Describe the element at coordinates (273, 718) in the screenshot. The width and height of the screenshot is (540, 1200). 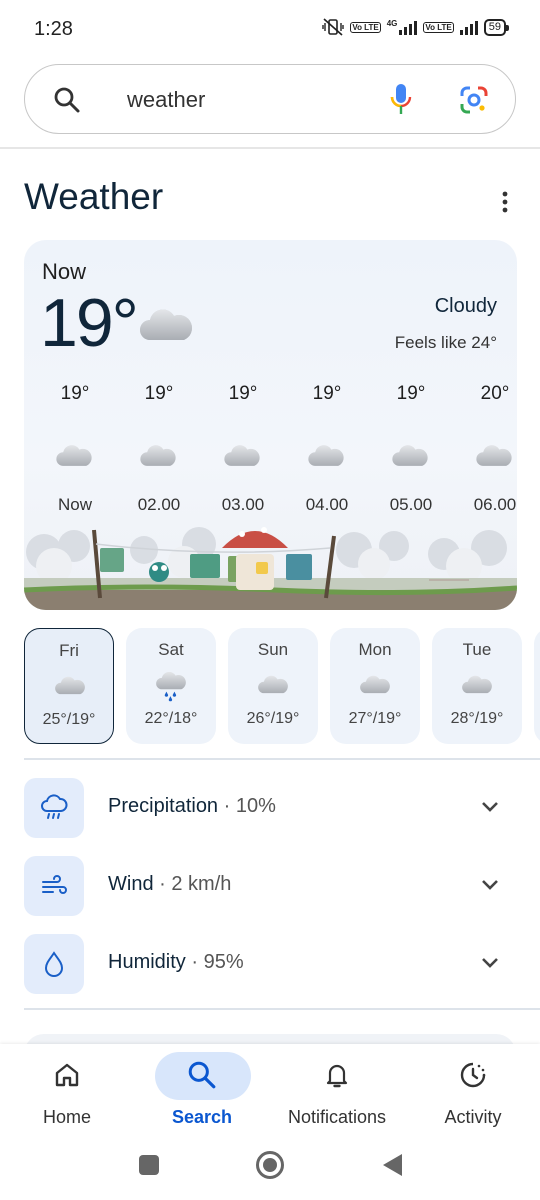
I see `temperature-range: 26°/19°` at that location.